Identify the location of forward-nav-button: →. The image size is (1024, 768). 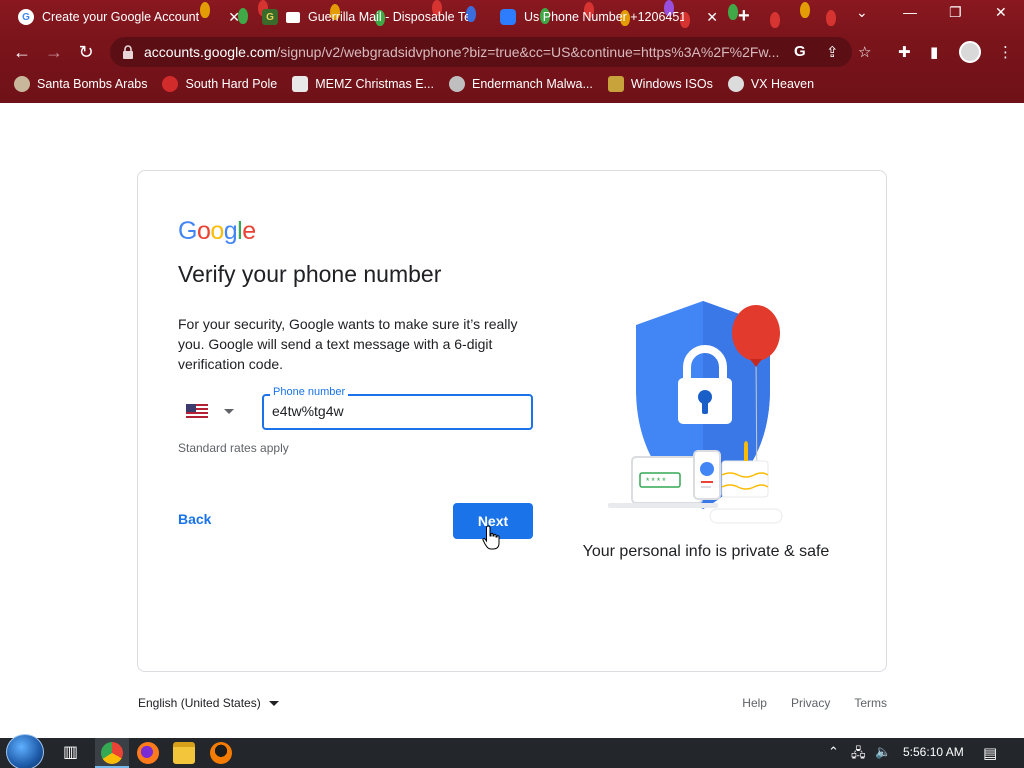
(54, 52).